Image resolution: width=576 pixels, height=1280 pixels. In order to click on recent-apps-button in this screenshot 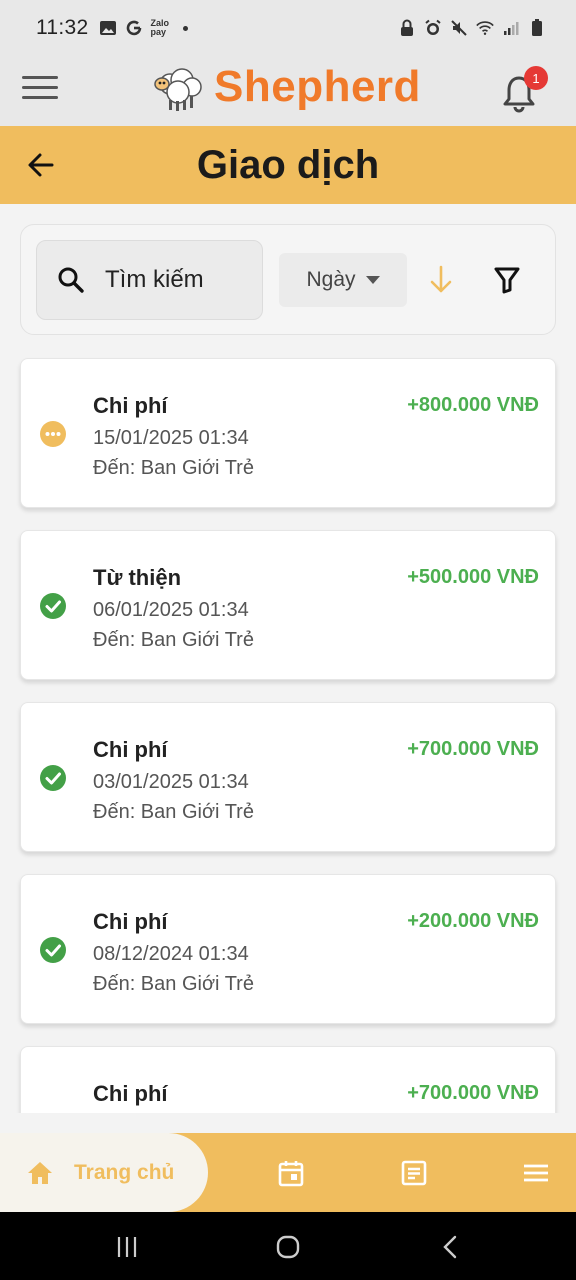, I will do `click(127, 1247)`.